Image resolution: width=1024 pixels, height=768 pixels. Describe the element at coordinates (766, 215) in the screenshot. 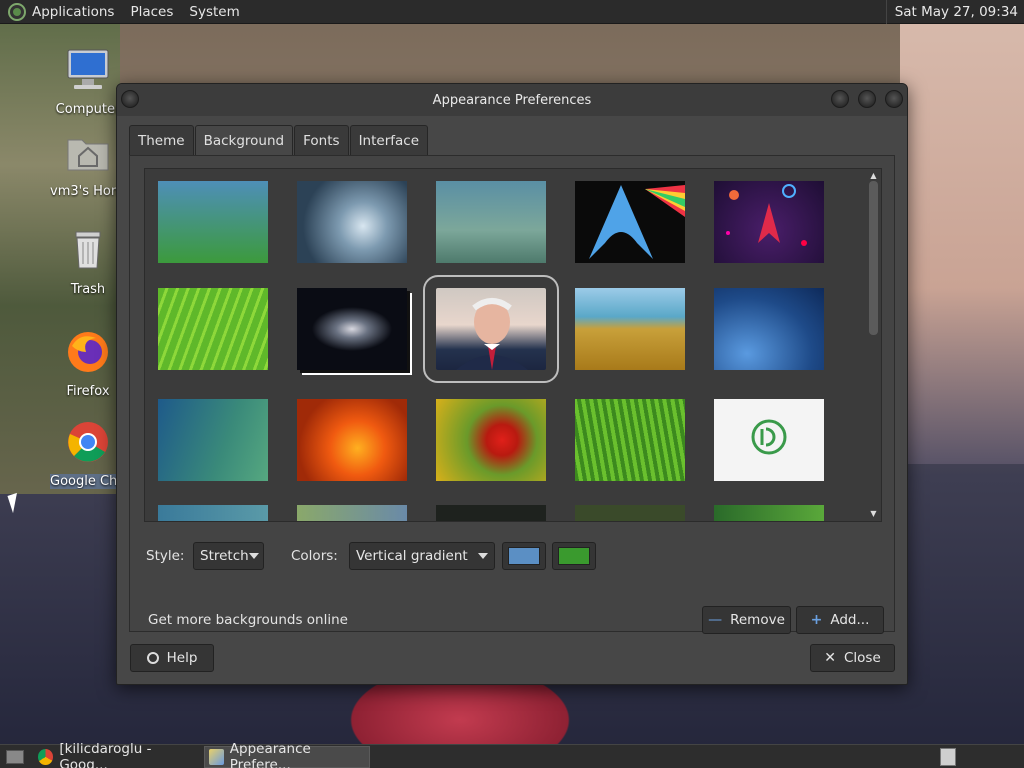

I see `space-rocket-icon` at that location.